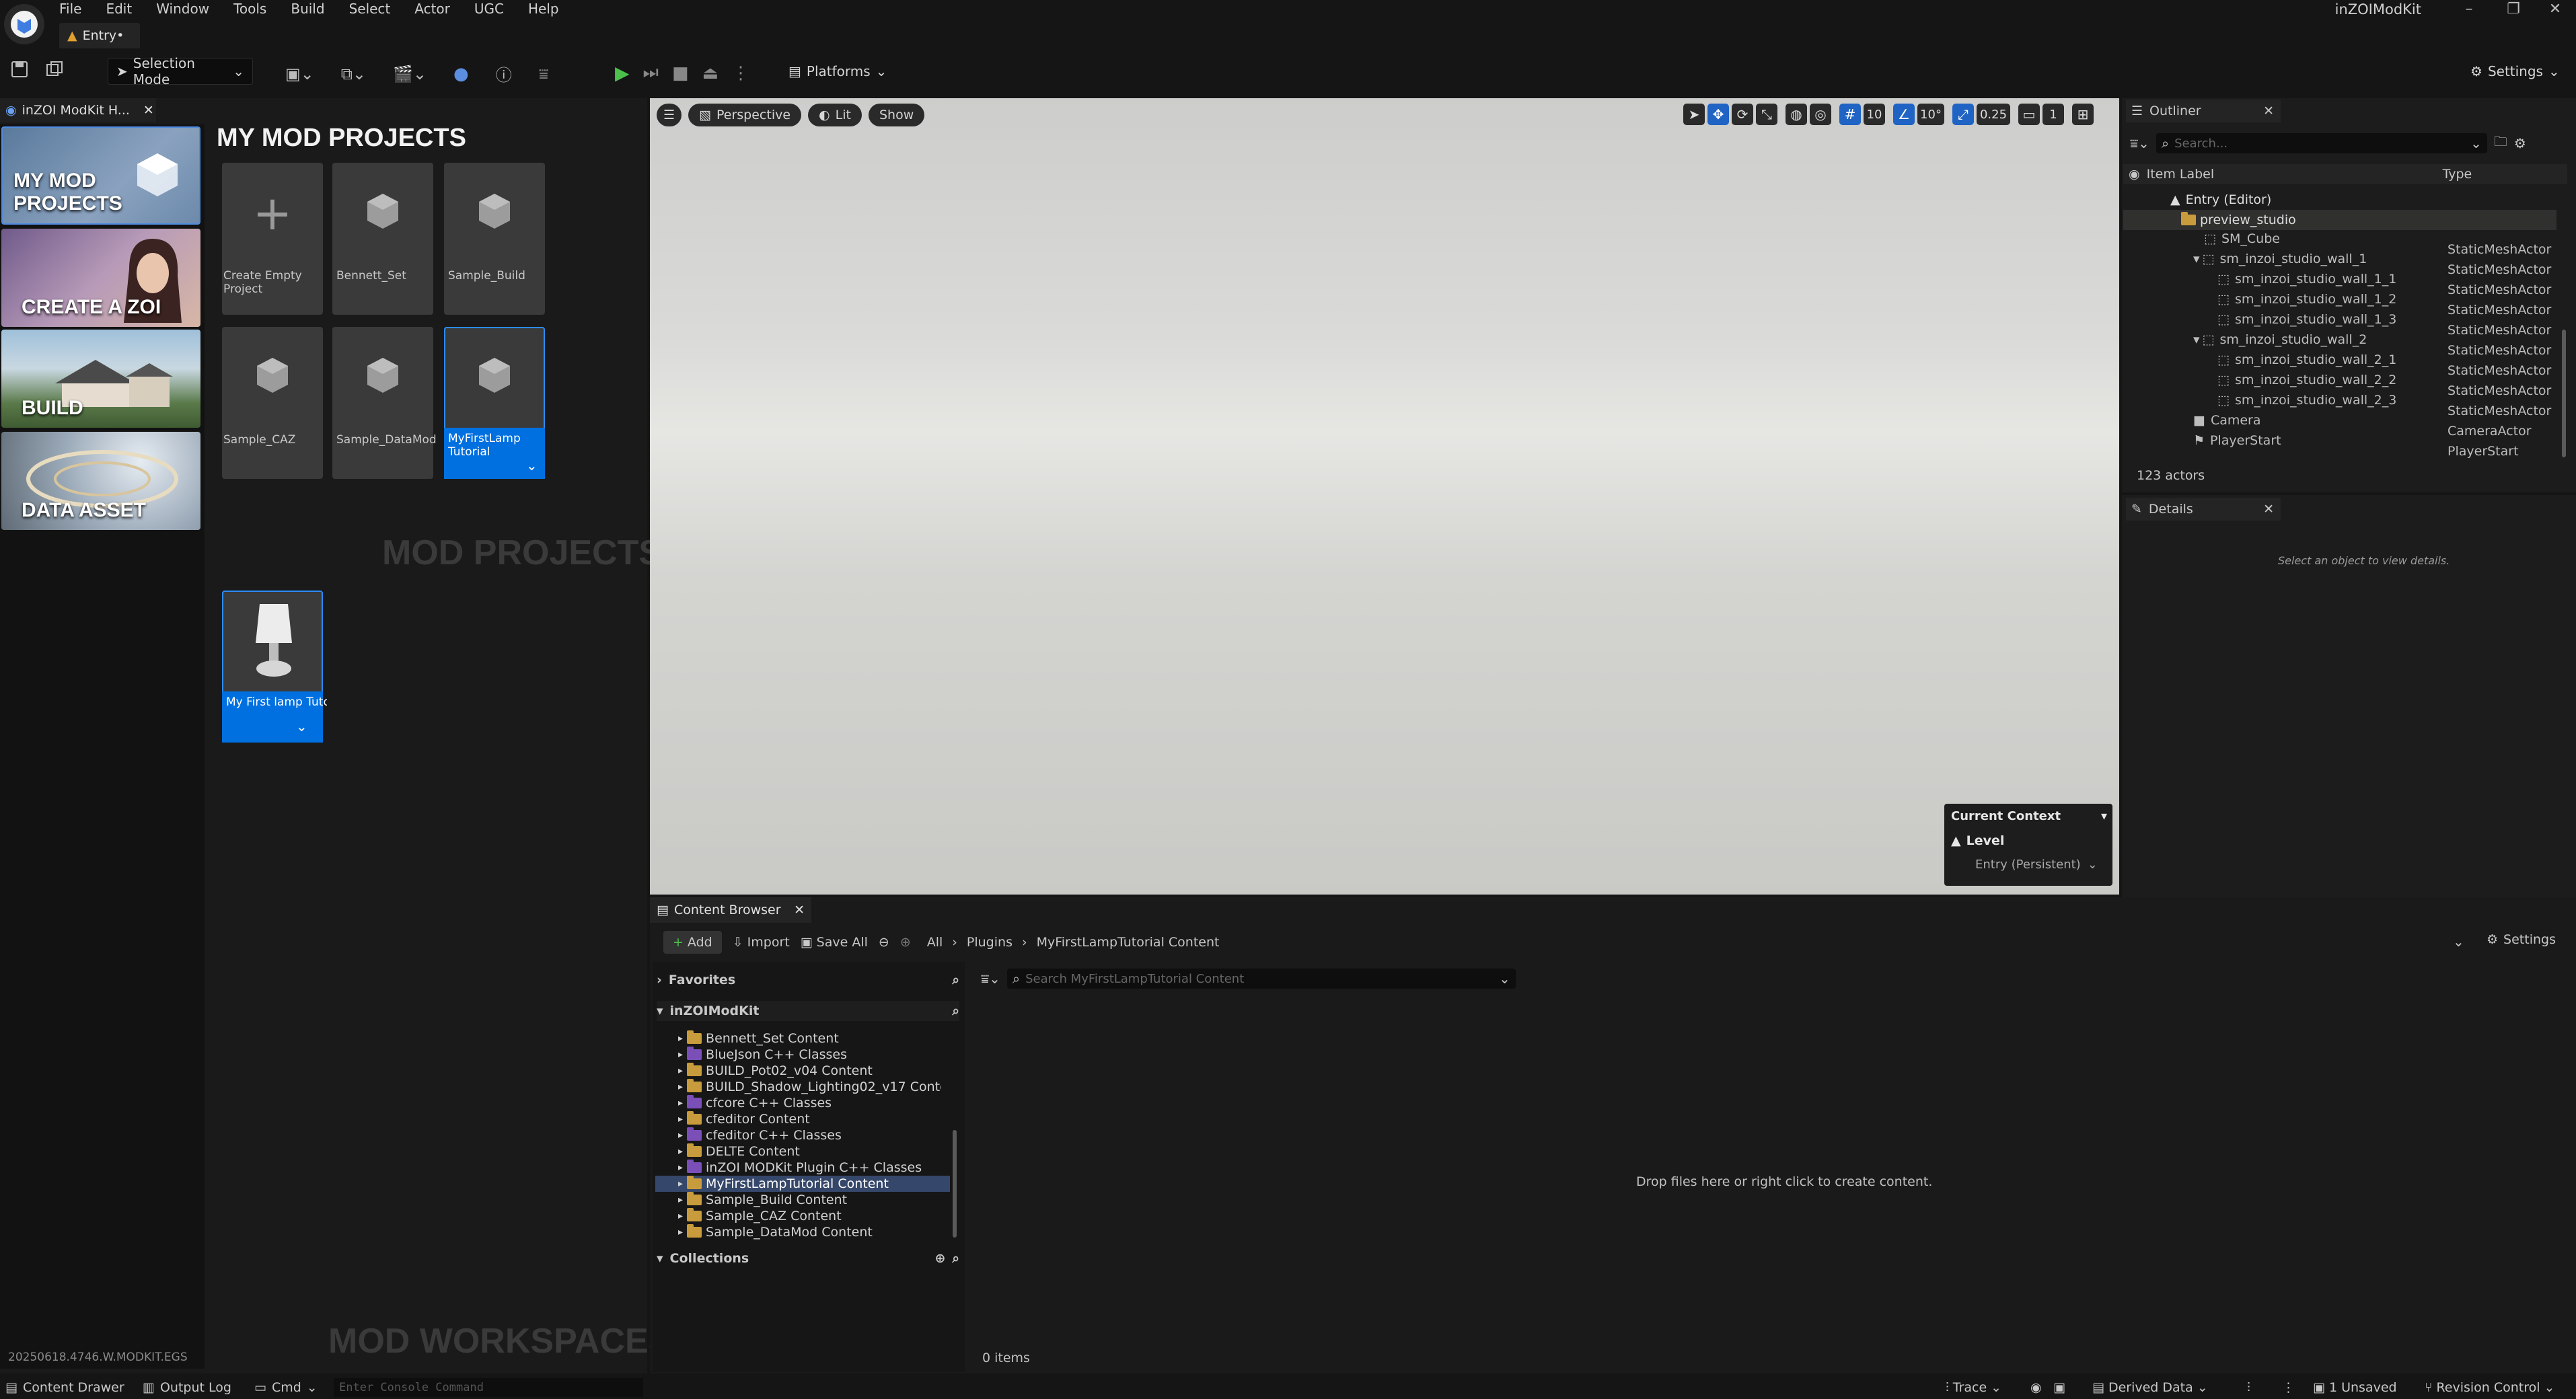  I want to click on selection-mode-dropdown: ➤ Selection Mode ⌄, so click(180, 71).